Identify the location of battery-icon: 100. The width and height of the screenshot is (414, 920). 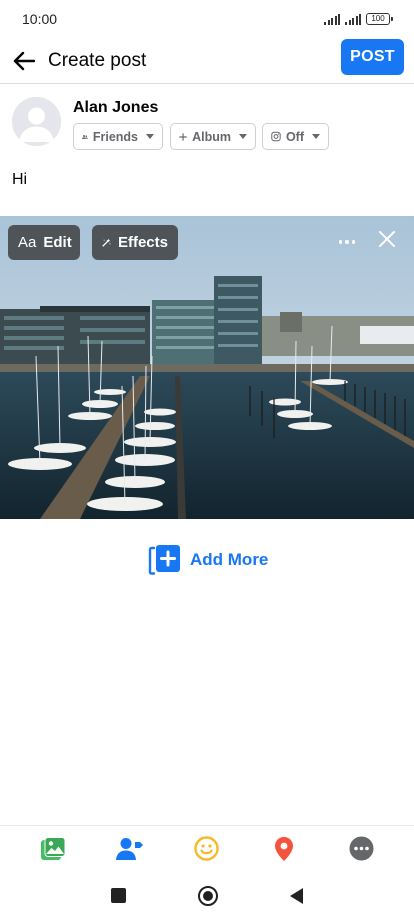
(379, 19).